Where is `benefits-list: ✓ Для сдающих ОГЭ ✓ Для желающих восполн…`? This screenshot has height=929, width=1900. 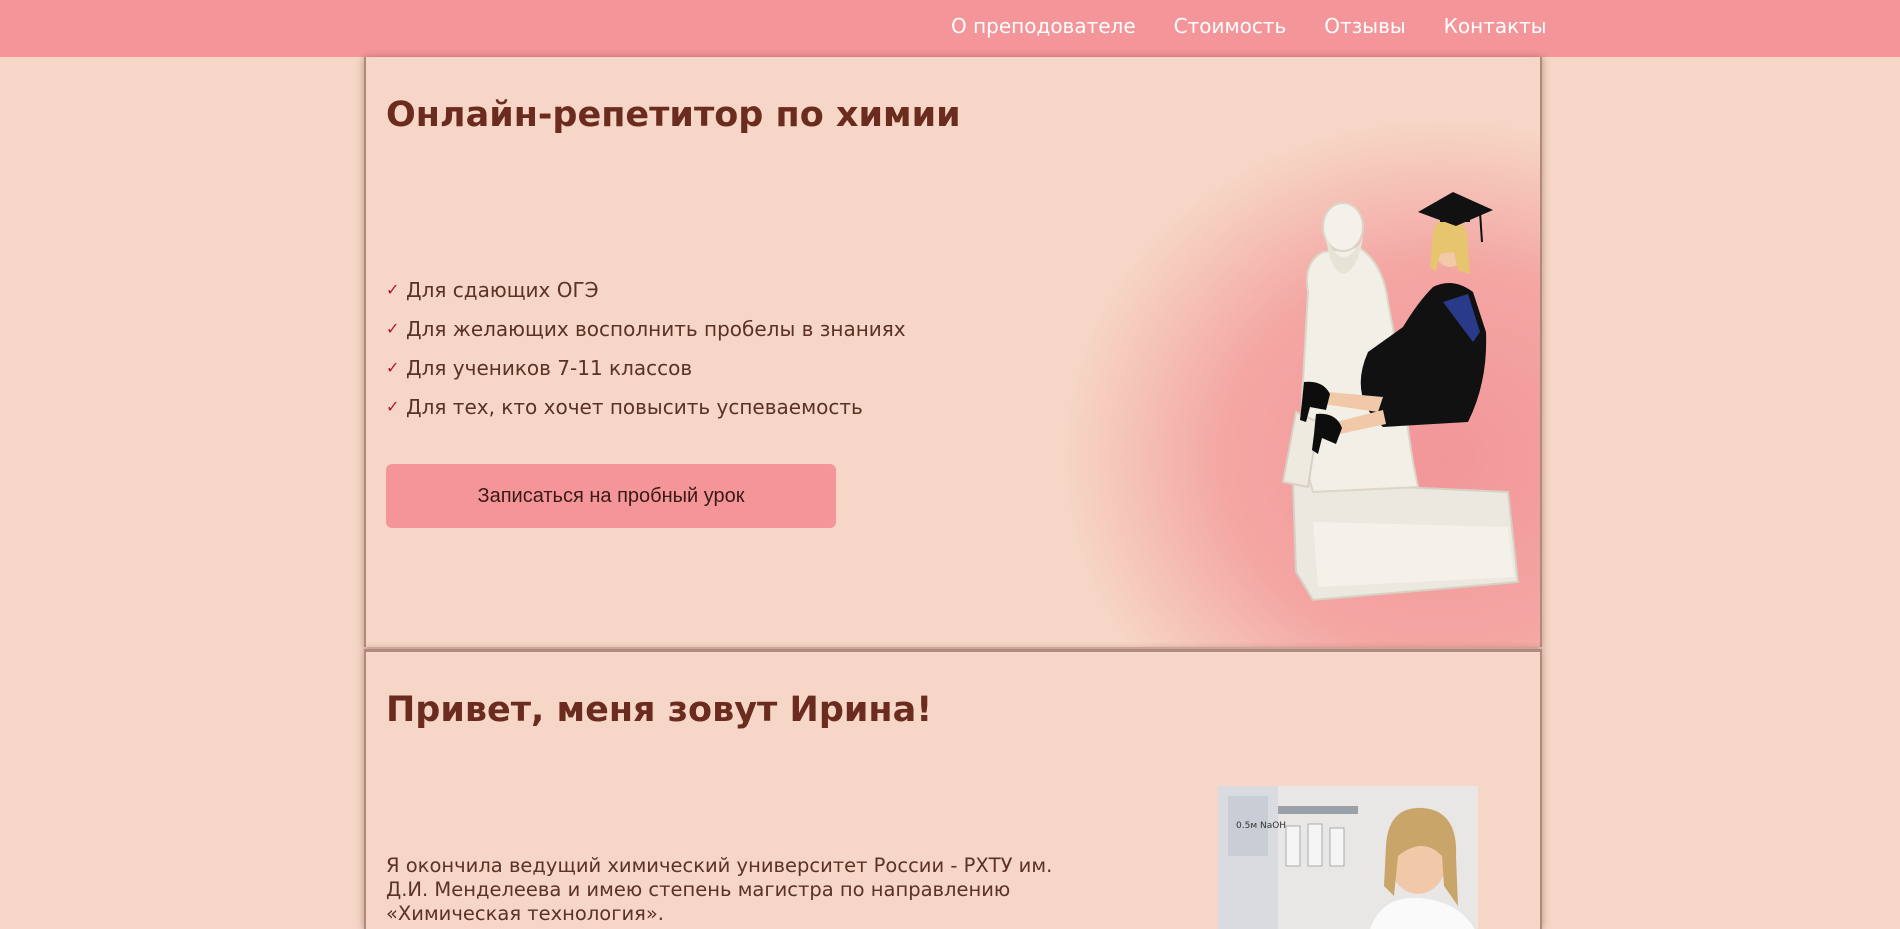 benefits-list: ✓ Для сдающих ОГЭ ✓ Для желающих восполн… is located at coordinates (646, 348).